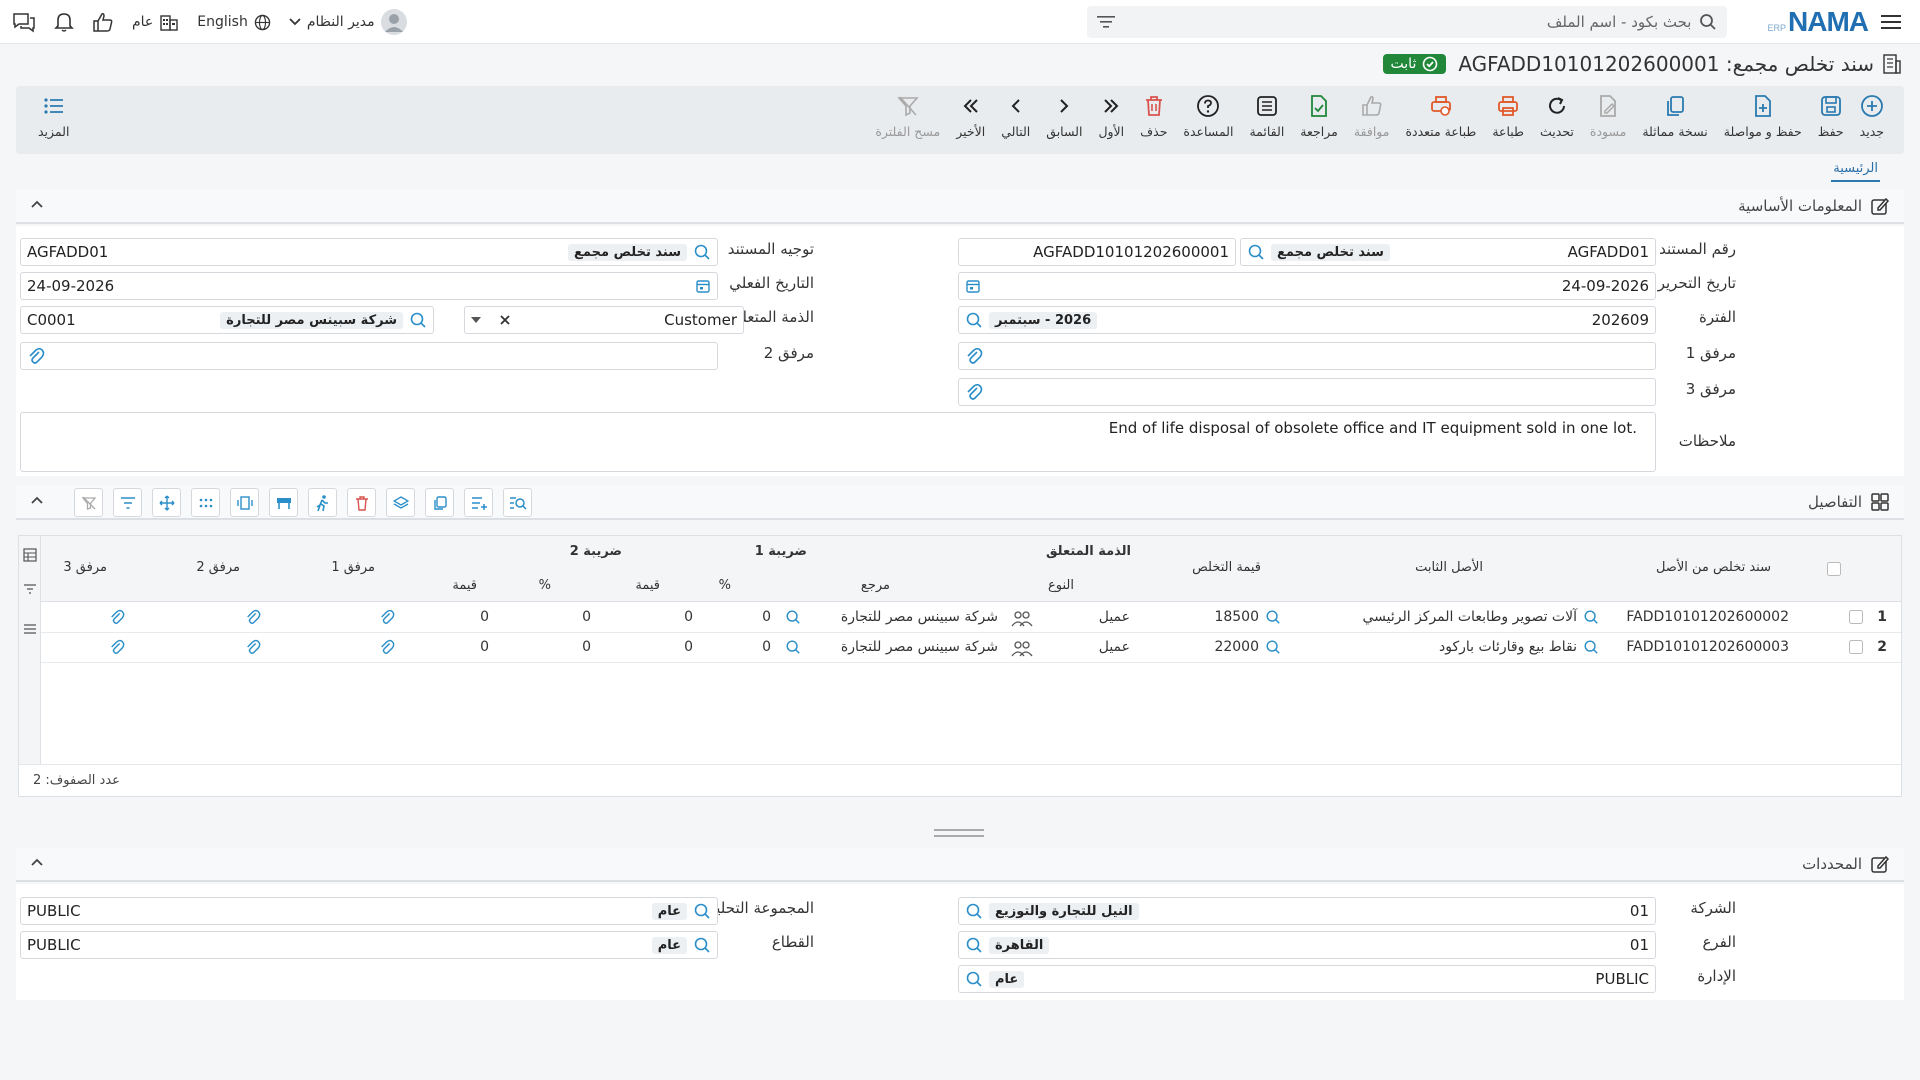 This screenshot has width=1920, height=1080. I want to click on chat-icon, so click(24, 22).